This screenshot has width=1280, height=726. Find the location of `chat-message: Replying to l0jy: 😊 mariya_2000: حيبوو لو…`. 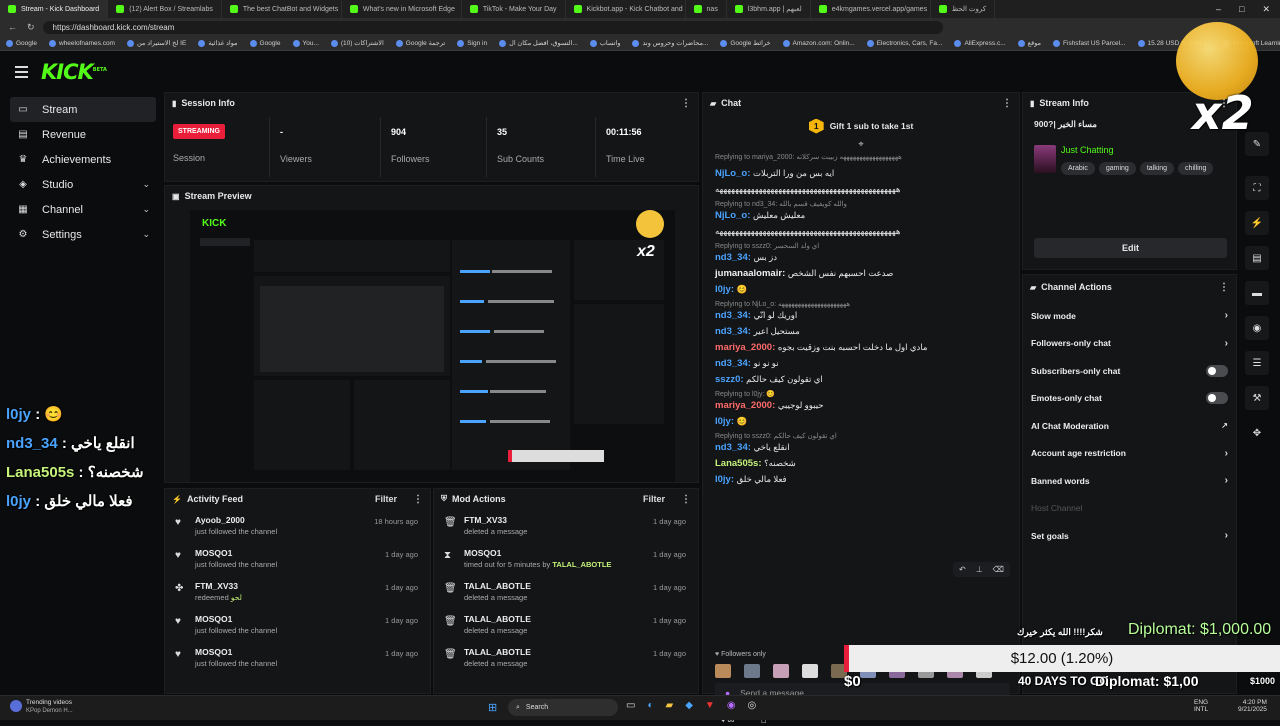

chat-message: Replying to l0jy: 😊 mariya_2000: حيبوو لو… is located at coordinates (861, 400).